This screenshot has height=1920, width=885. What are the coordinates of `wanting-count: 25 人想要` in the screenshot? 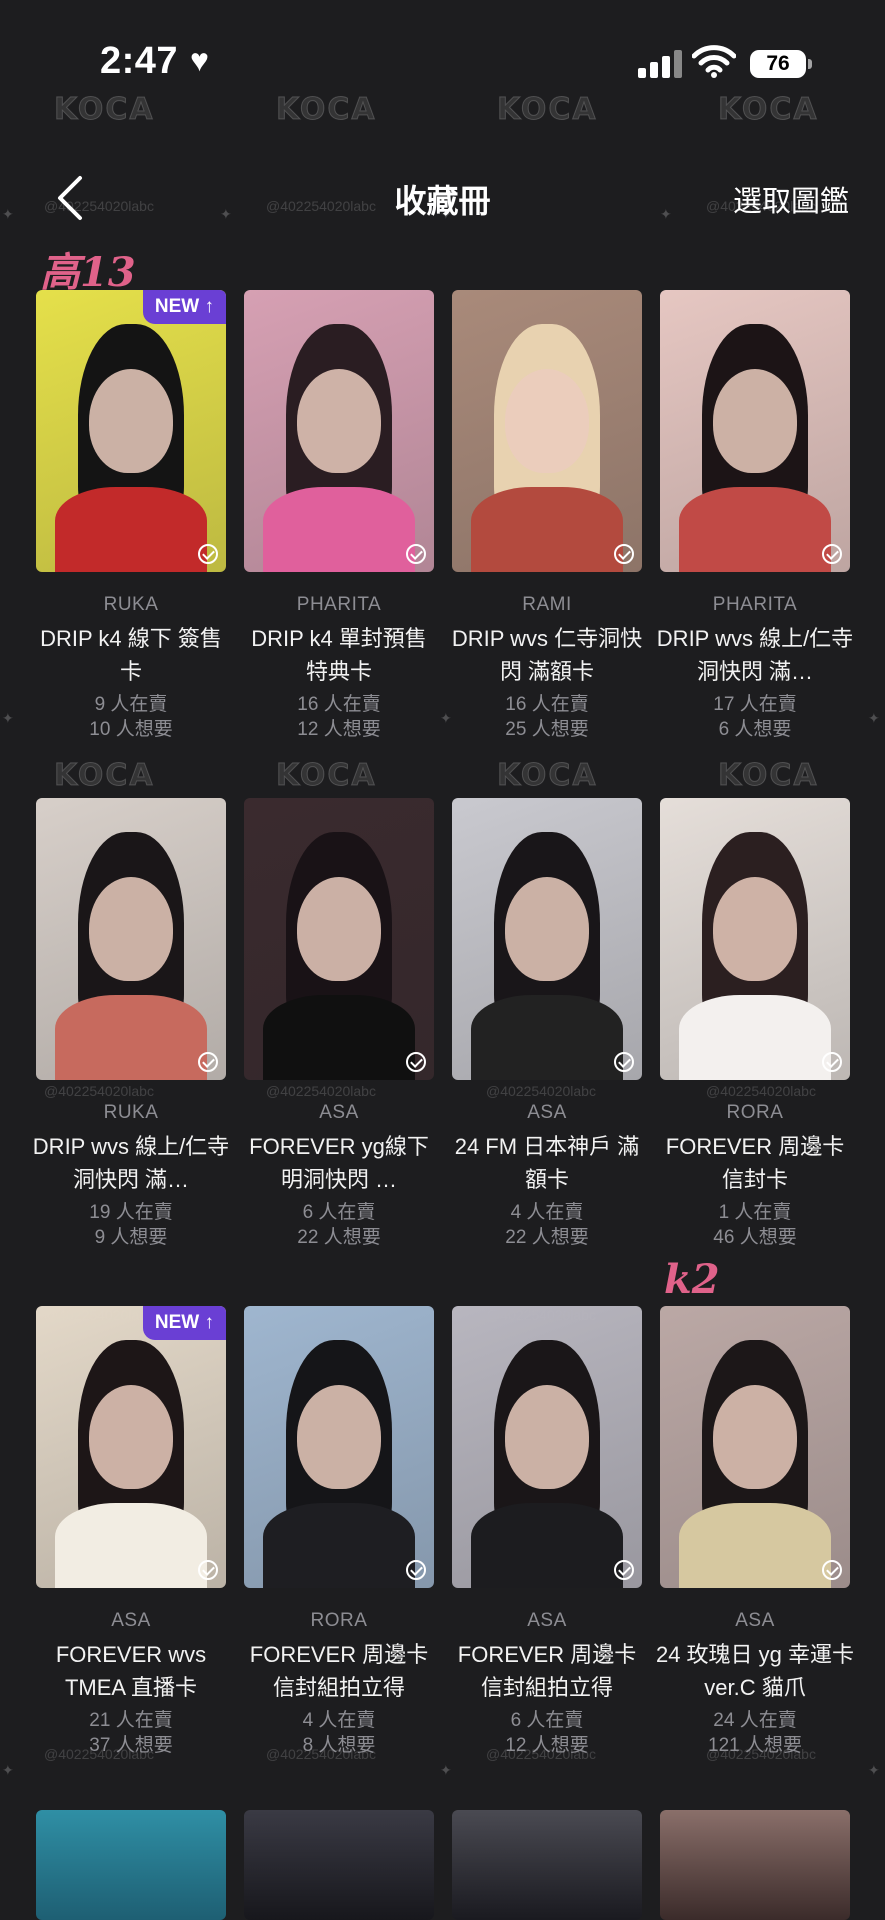 It's located at (547, 729).